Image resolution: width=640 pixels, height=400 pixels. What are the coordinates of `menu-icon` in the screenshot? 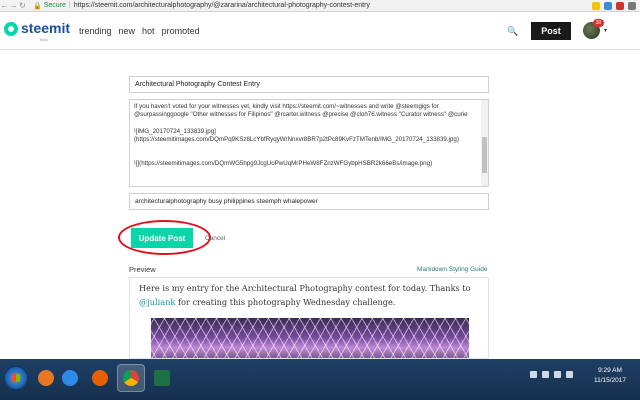 It's located at (632, 5).